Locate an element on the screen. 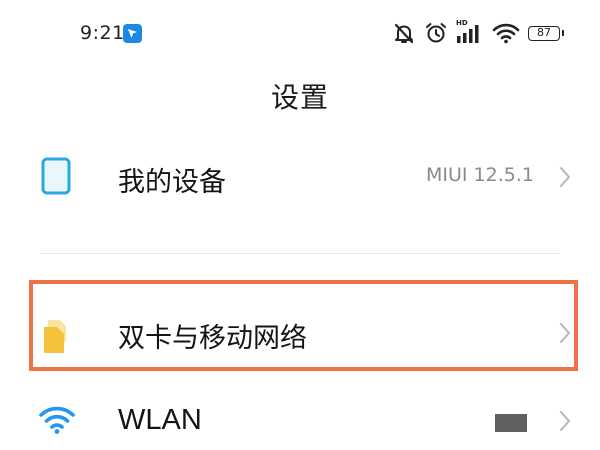 The height and width of the screenshot is (450, 600). phone-device-icon is located at coordinates (56, 176).